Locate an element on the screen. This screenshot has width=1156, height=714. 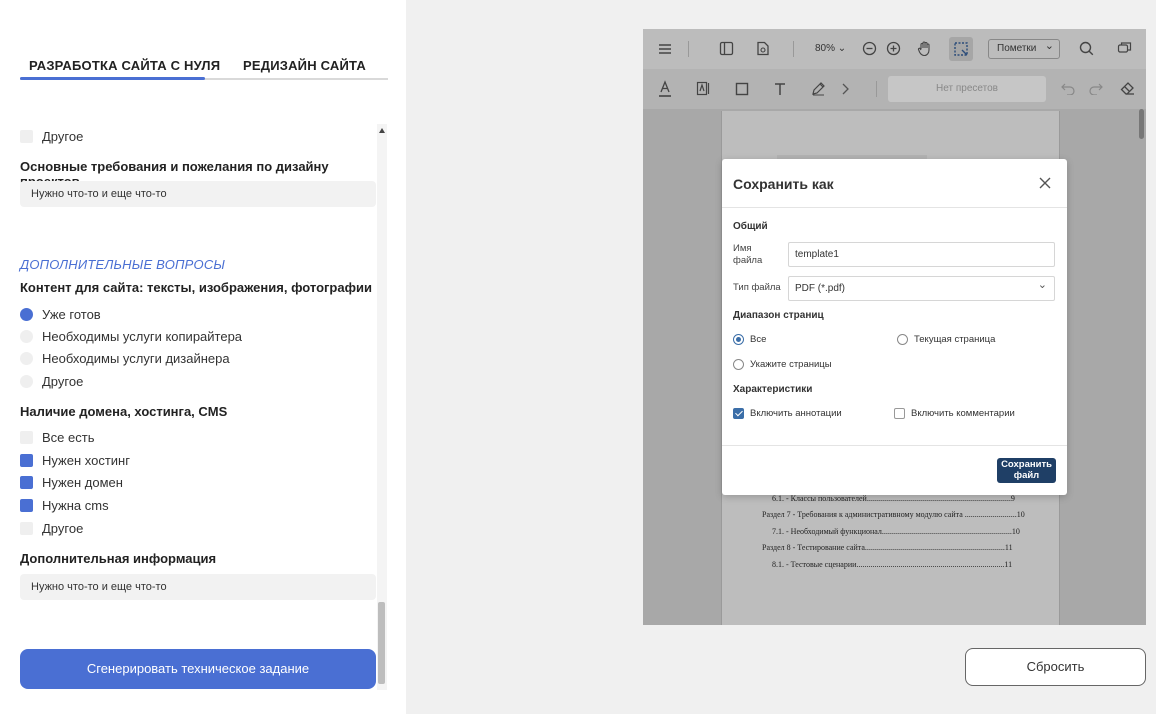
search-icon is located at coordinates (1086, 48).